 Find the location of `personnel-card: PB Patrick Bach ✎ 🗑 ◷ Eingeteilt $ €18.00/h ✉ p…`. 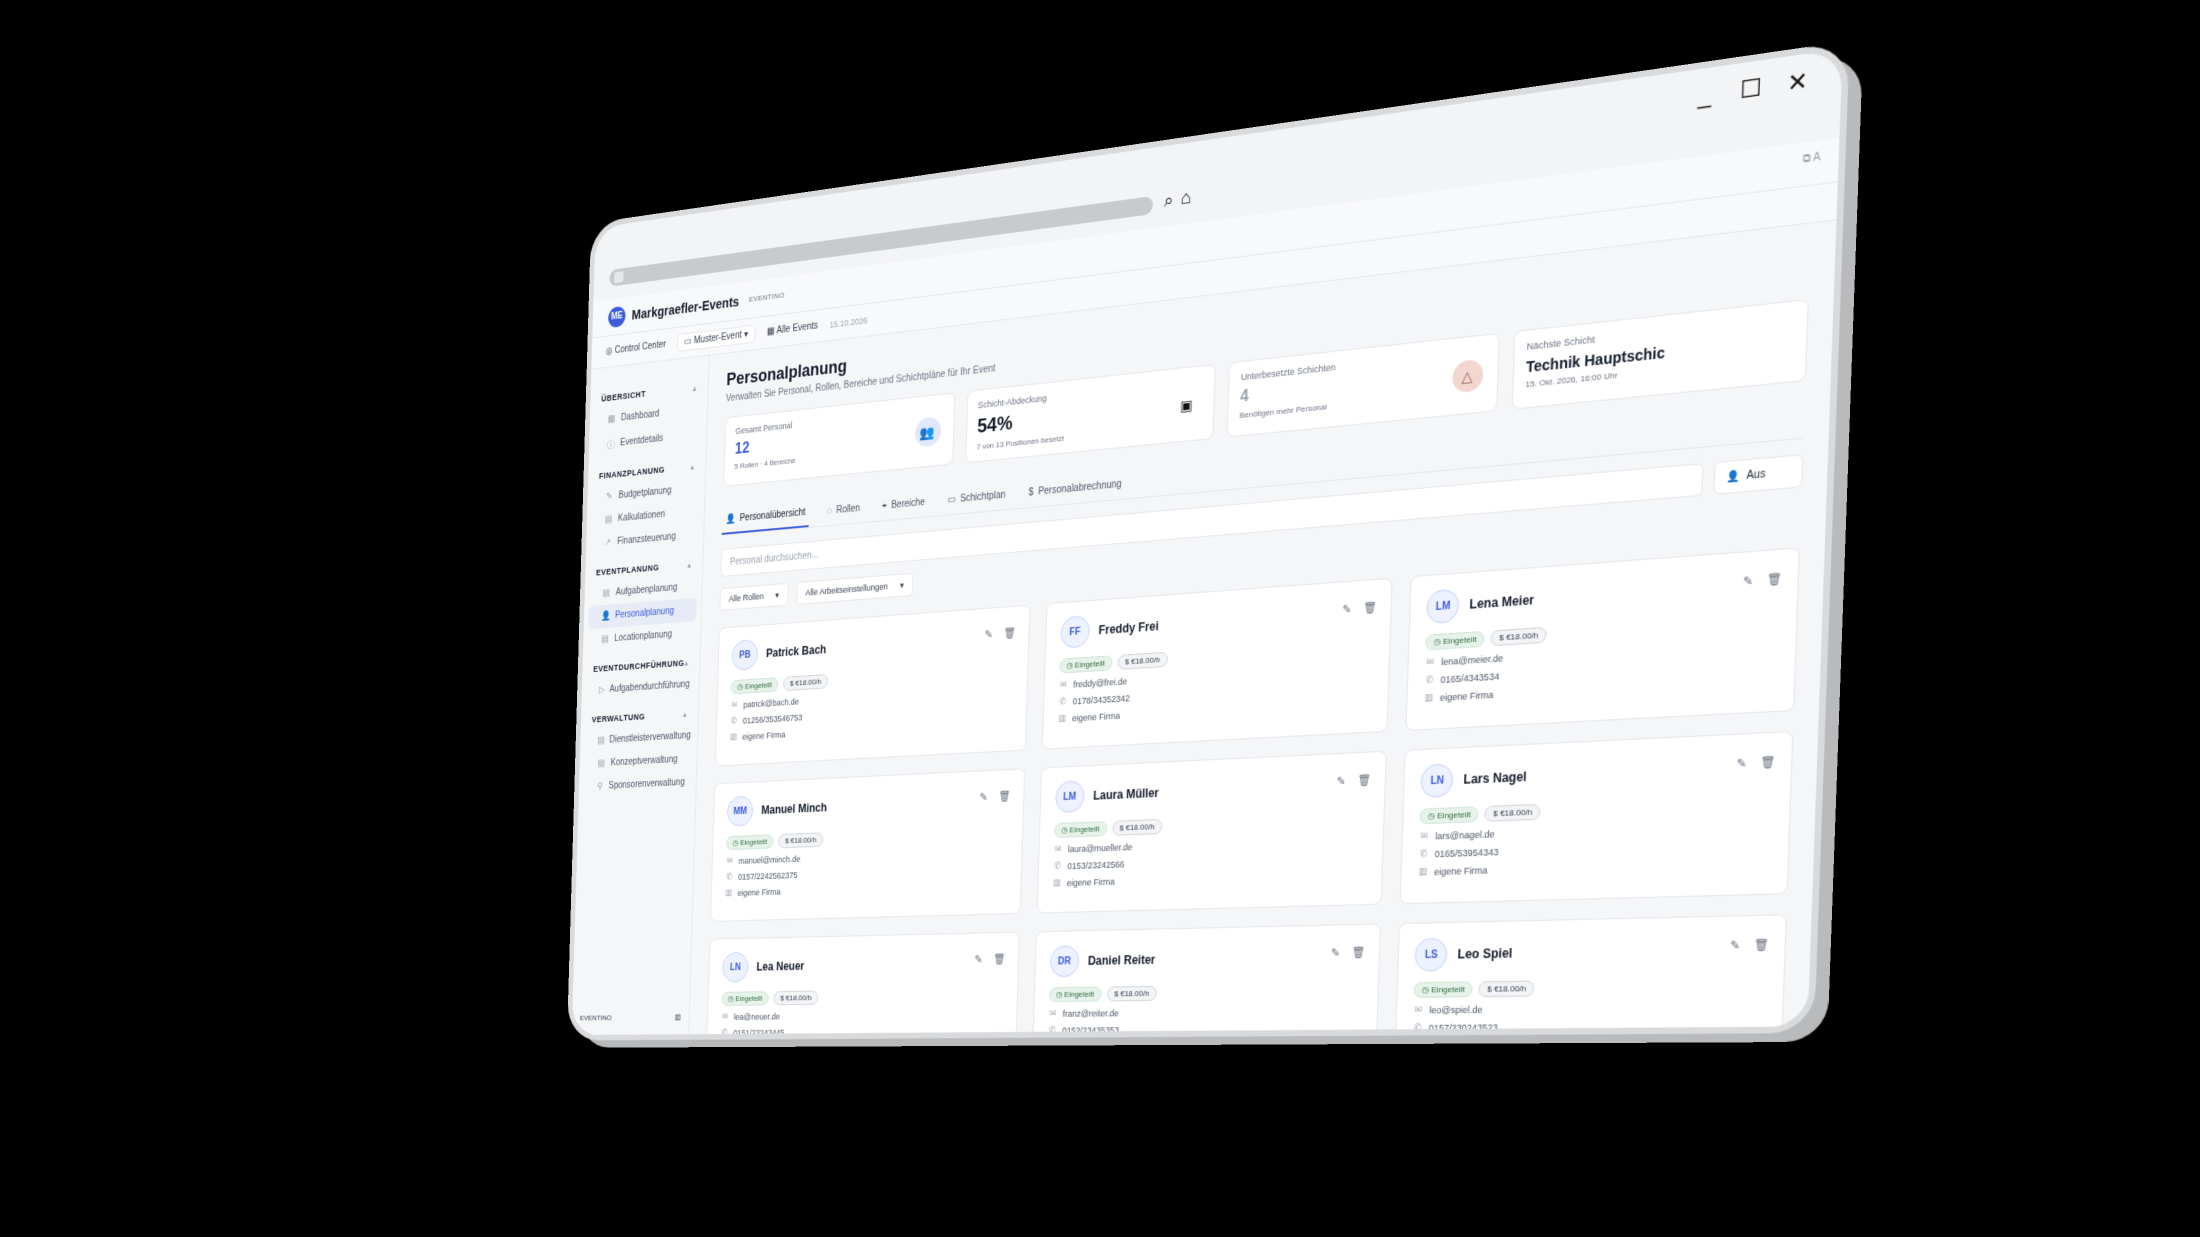

personnel-card: PB Patrick Bach ✎ 🗑 ◷ Eingeteilt $ €18.00/h ✉ p… is located at coordinates (872, 685).